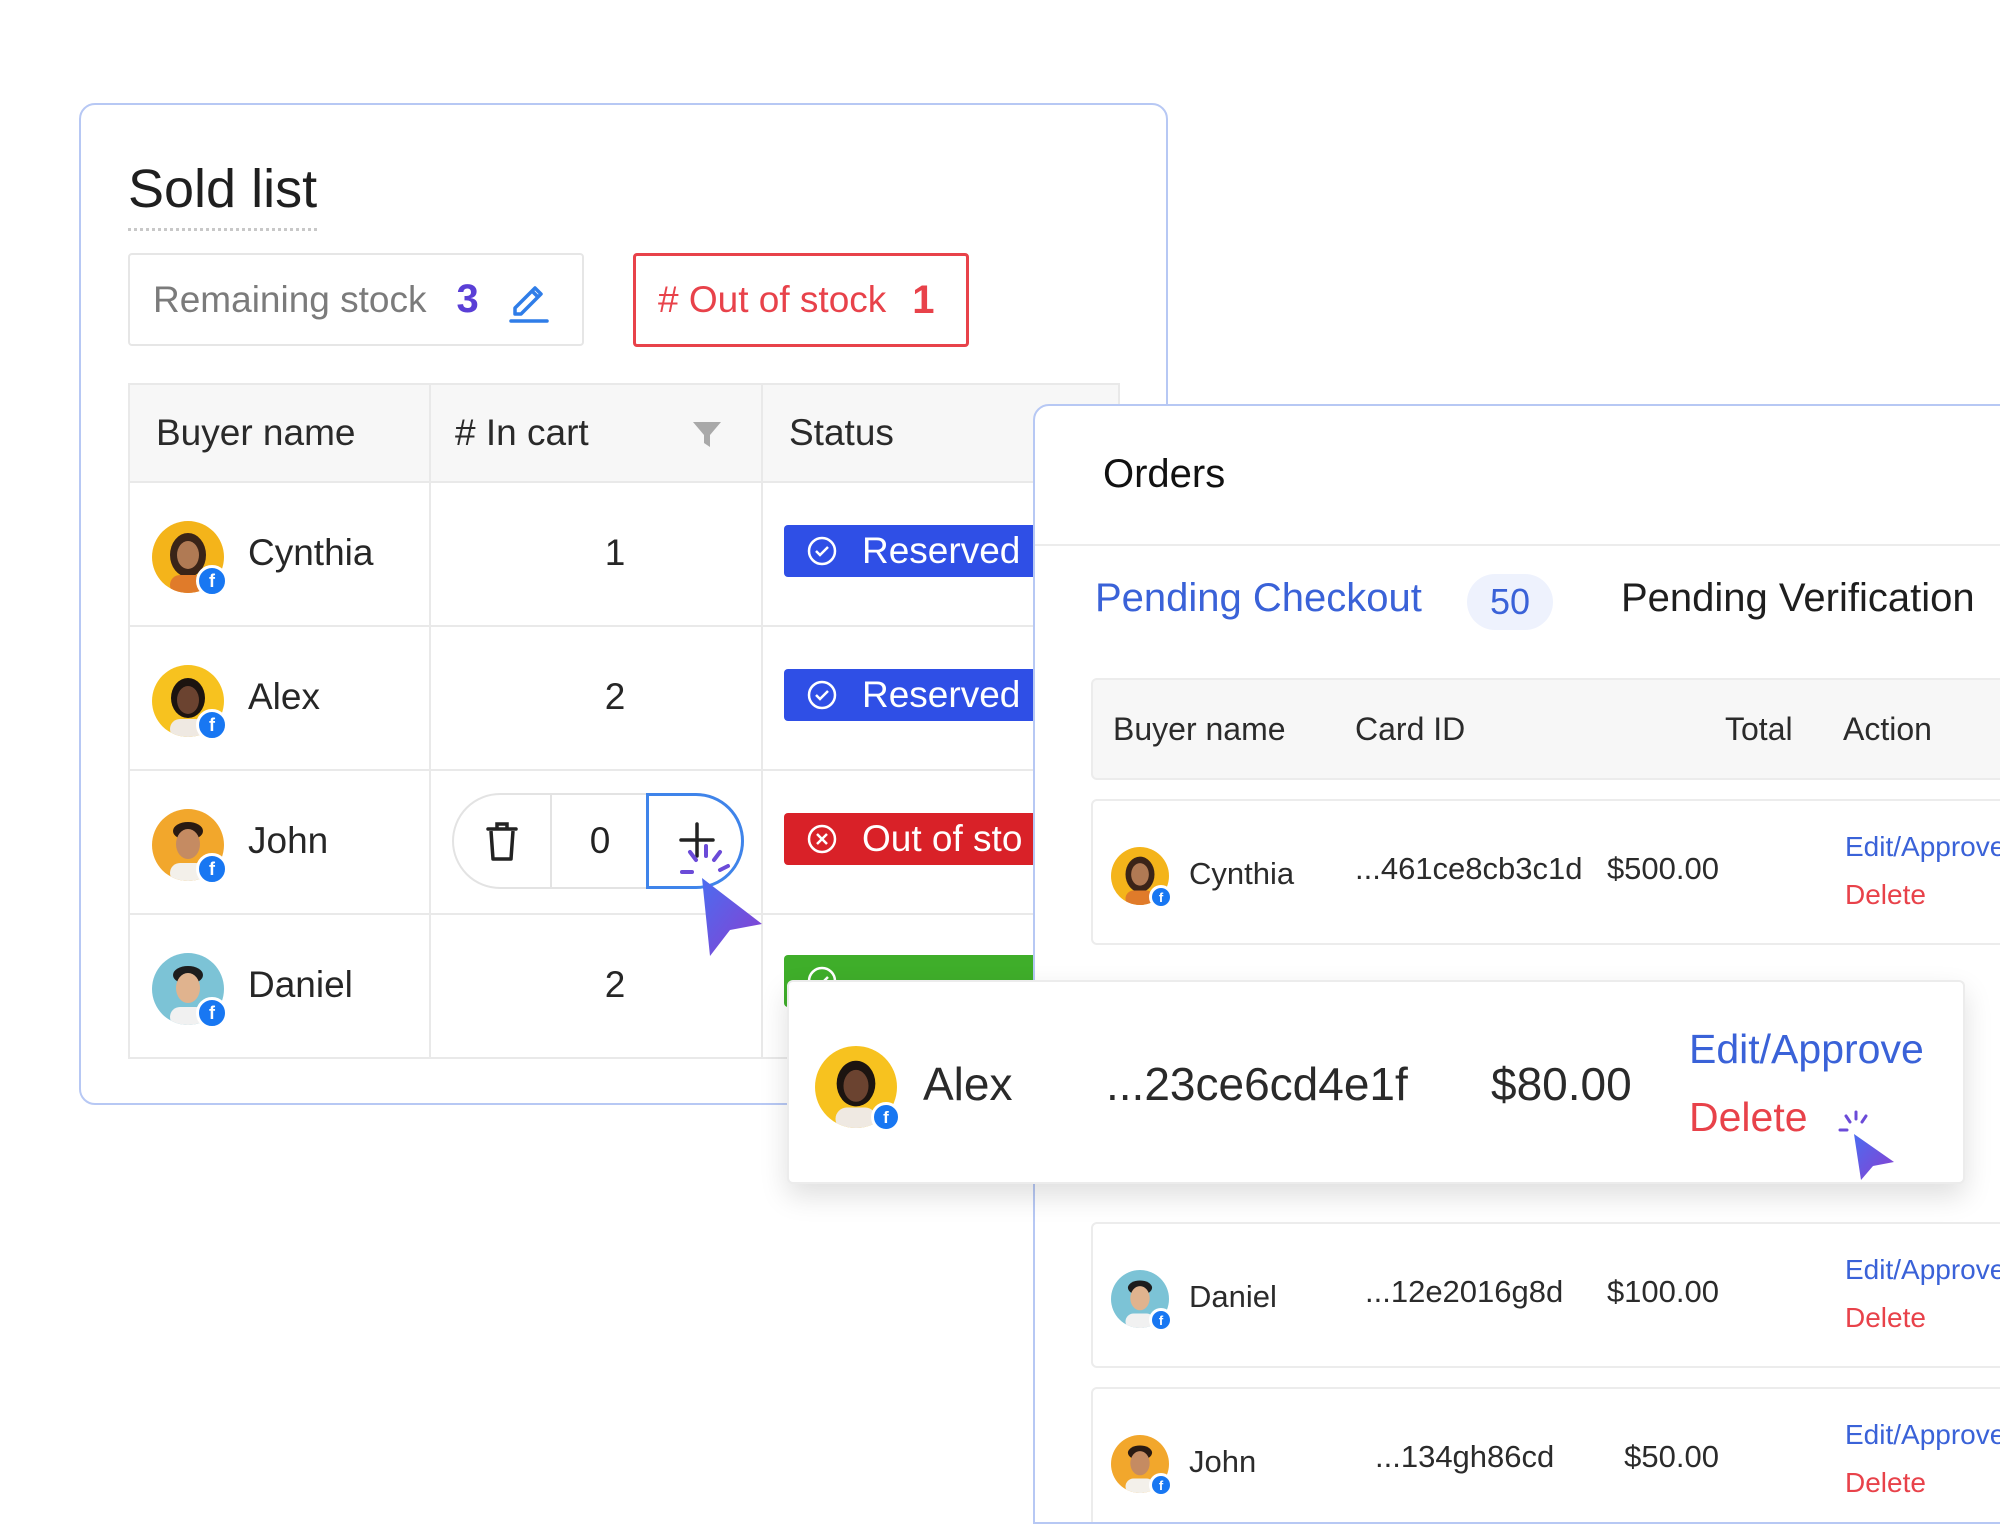  What do you see at coordinates (502, 843) in the screenshot?
I see `trash-icon` at bounding box center [502, 843].